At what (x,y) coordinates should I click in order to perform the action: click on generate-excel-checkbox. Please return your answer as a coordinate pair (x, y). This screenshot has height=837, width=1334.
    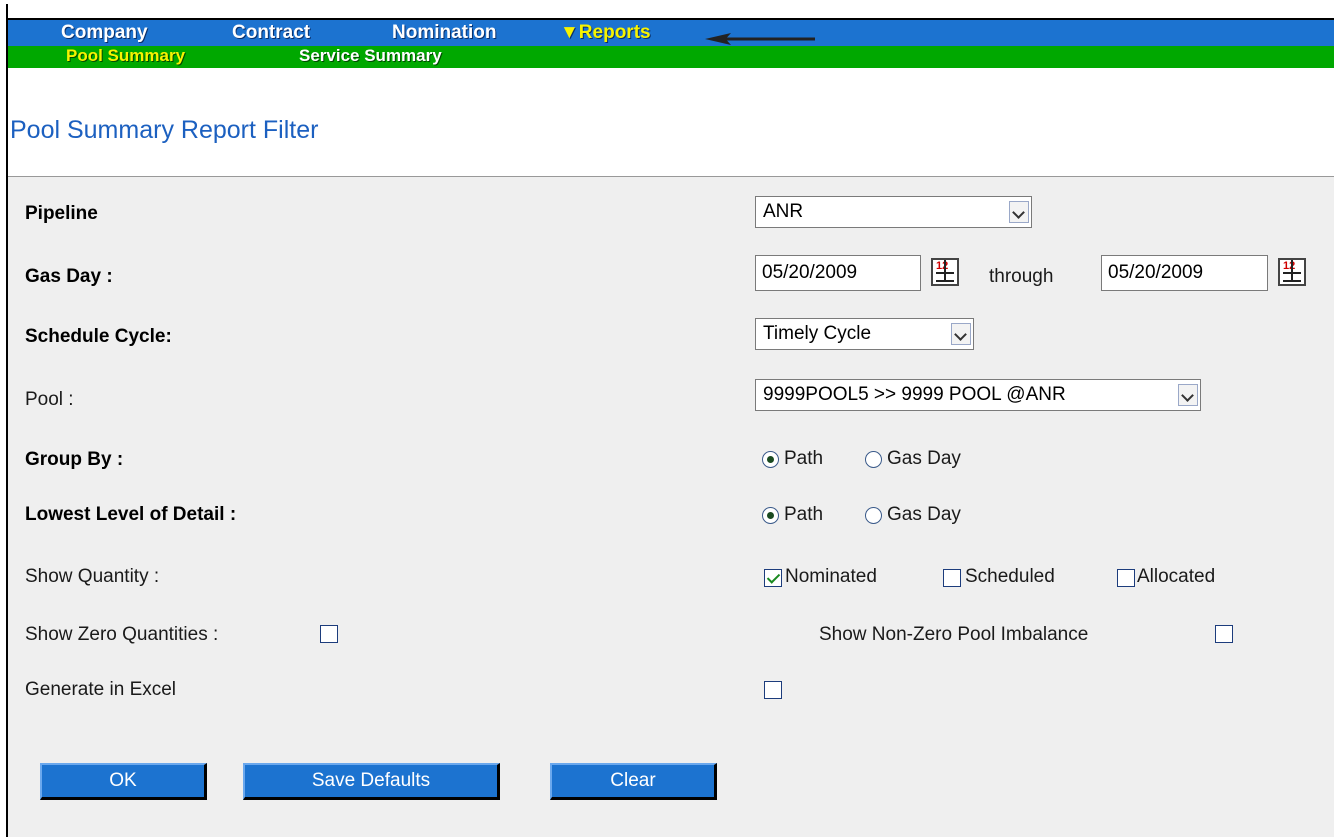
    Looking at the image, I should click on (773, 690).